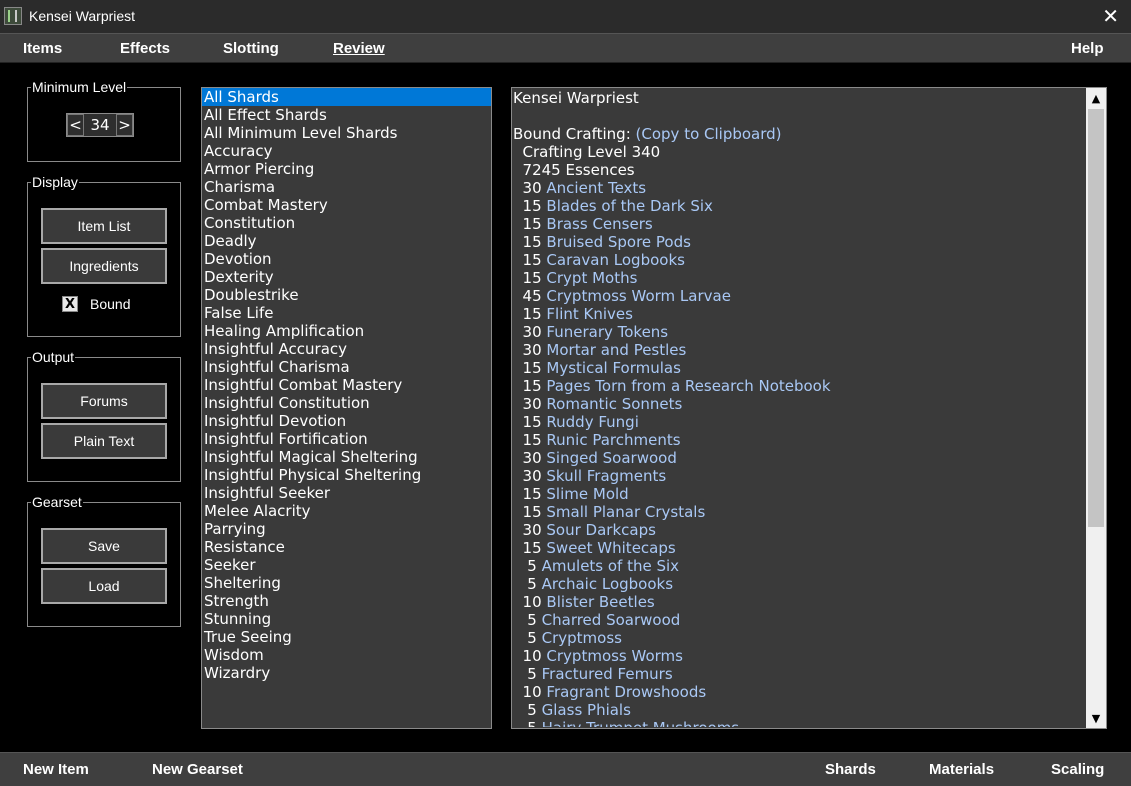 The image size is (1131, 786). Describe the element at coordinates (607, 584) in the screenshot. I see `material-name: Archaic Logbooks` at that location.